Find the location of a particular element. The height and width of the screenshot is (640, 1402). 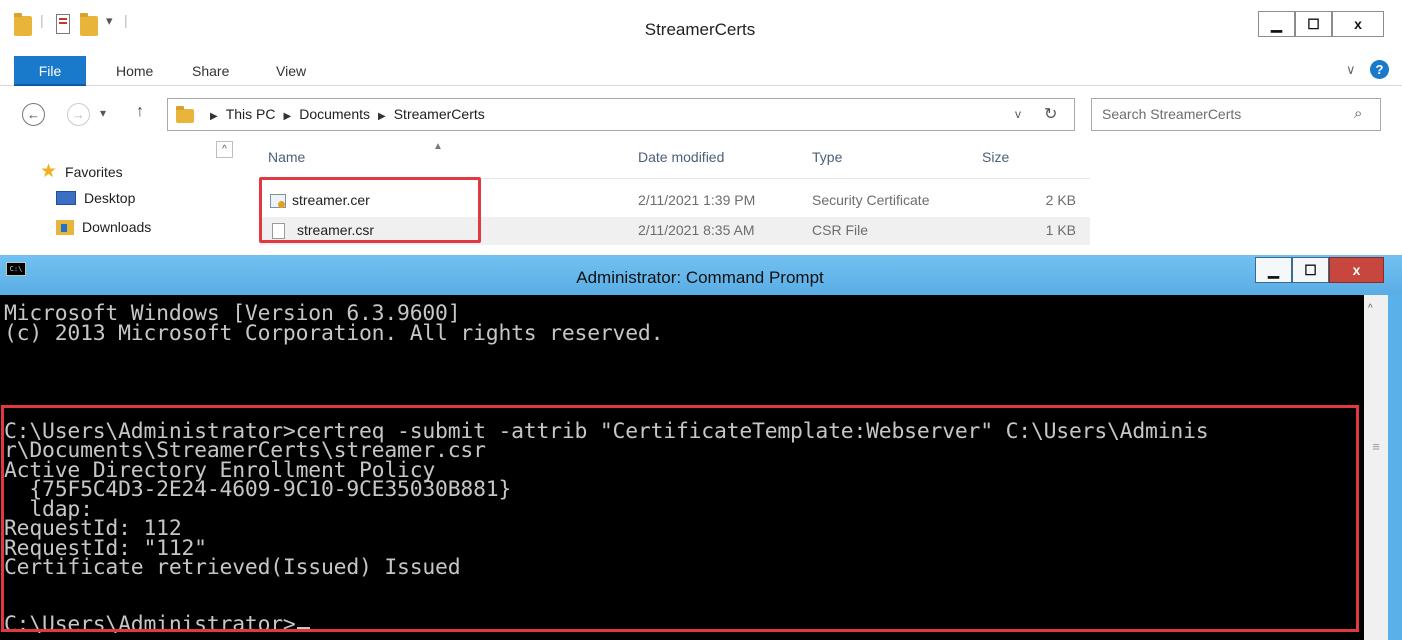

navigation-pane: ^ ★ Favorites Desktop Downloads is located at coordinates (120, 197).